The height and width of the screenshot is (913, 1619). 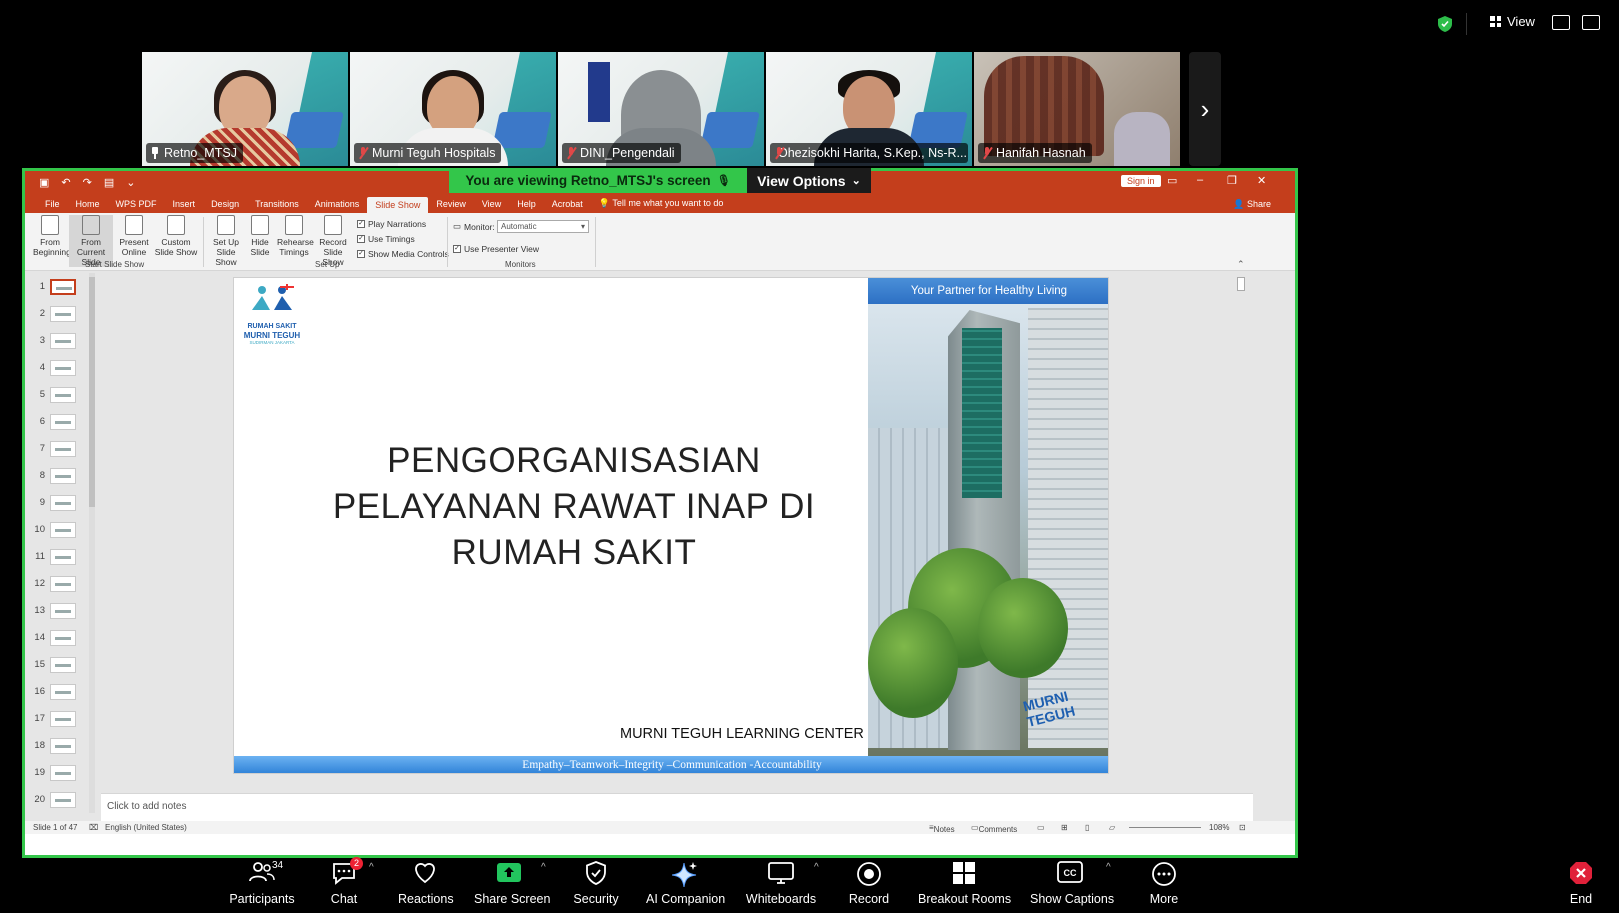 What do you see at coordinates (1241, 264) in the screenshot?
I see `collapse-ribbon-icon: ⌃` at bounding box center [1241, 264].